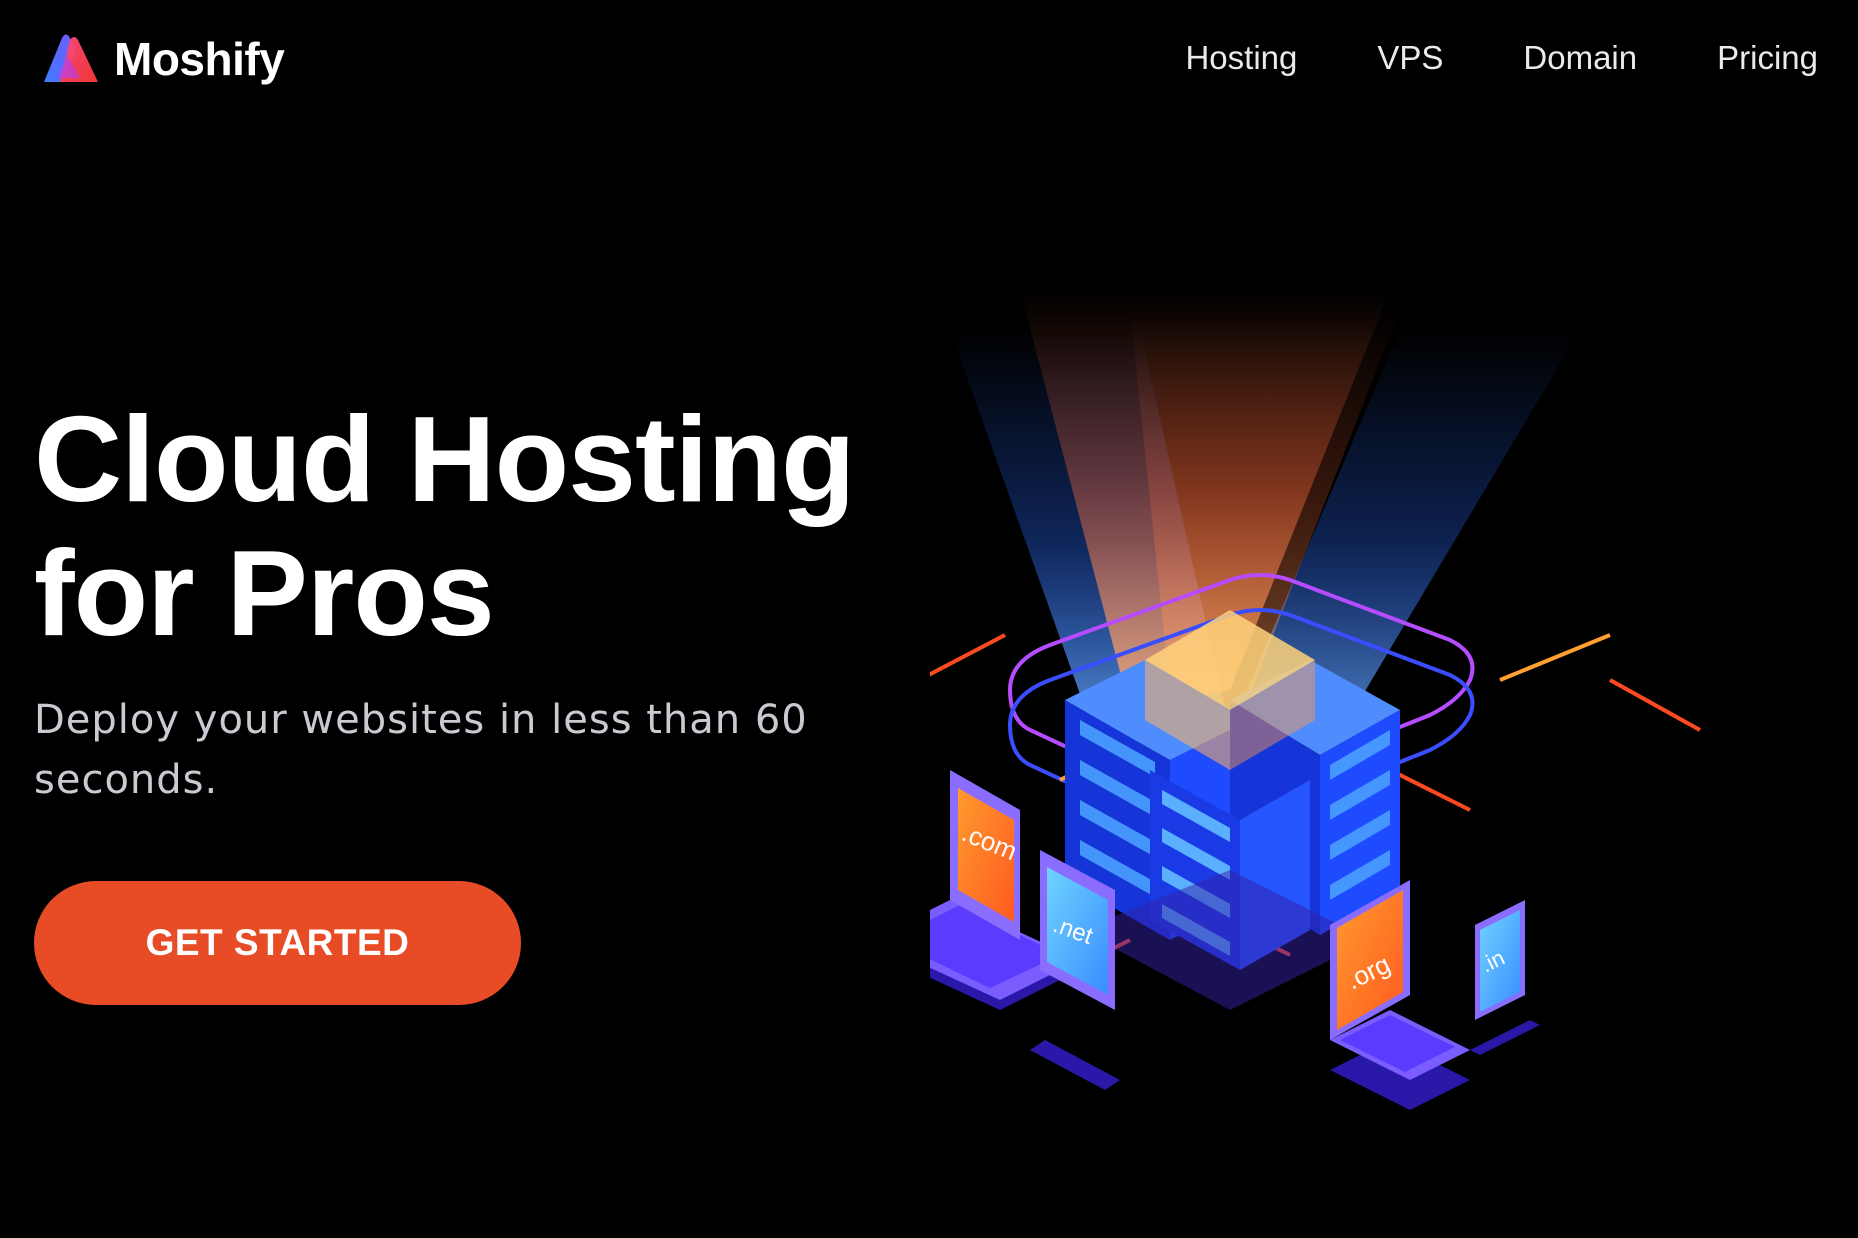 This screenshot has height=1238, width=1858. Describe the element at coordinates (1767, 58) in the screenshot. I see `nav-pricing: Pricing` at that location.